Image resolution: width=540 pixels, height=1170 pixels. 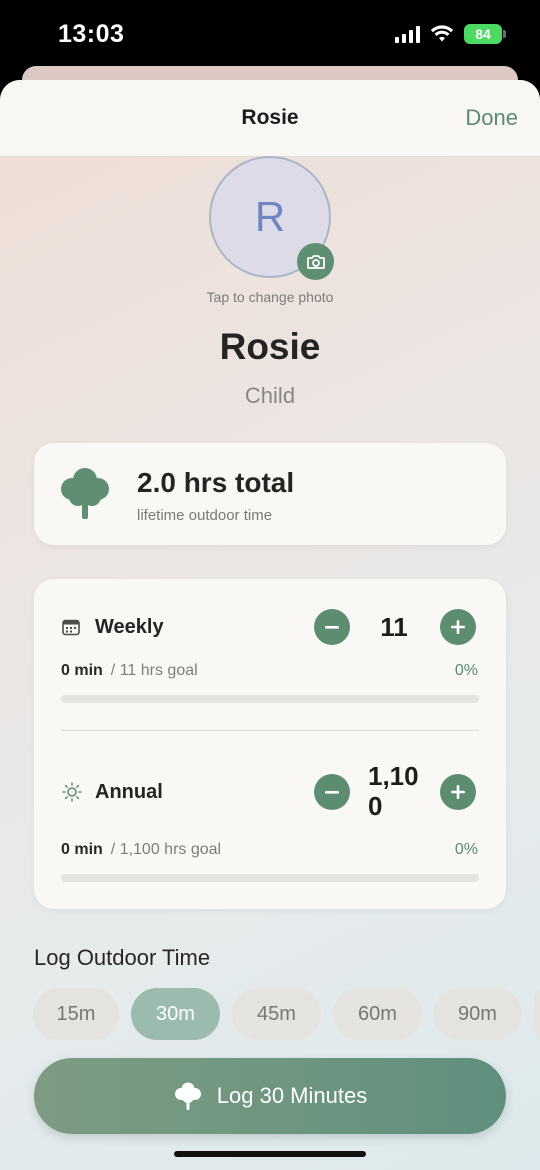 I want to click on chip-45m: 45m, so click(x=276, y=1014).